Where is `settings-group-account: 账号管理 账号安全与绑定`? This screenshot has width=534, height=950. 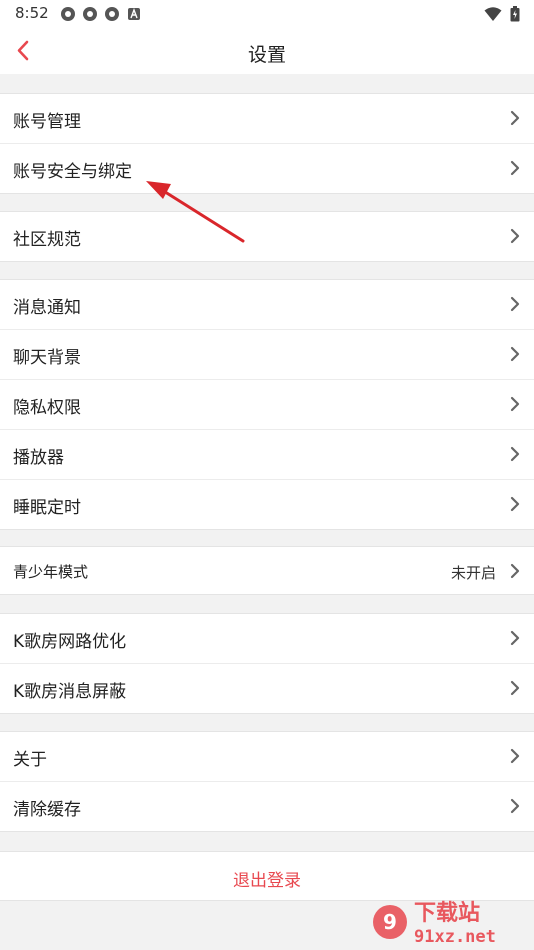 settings-group-account: 账号管理 账号安全与绑定 is located at coordinates (267, 143).